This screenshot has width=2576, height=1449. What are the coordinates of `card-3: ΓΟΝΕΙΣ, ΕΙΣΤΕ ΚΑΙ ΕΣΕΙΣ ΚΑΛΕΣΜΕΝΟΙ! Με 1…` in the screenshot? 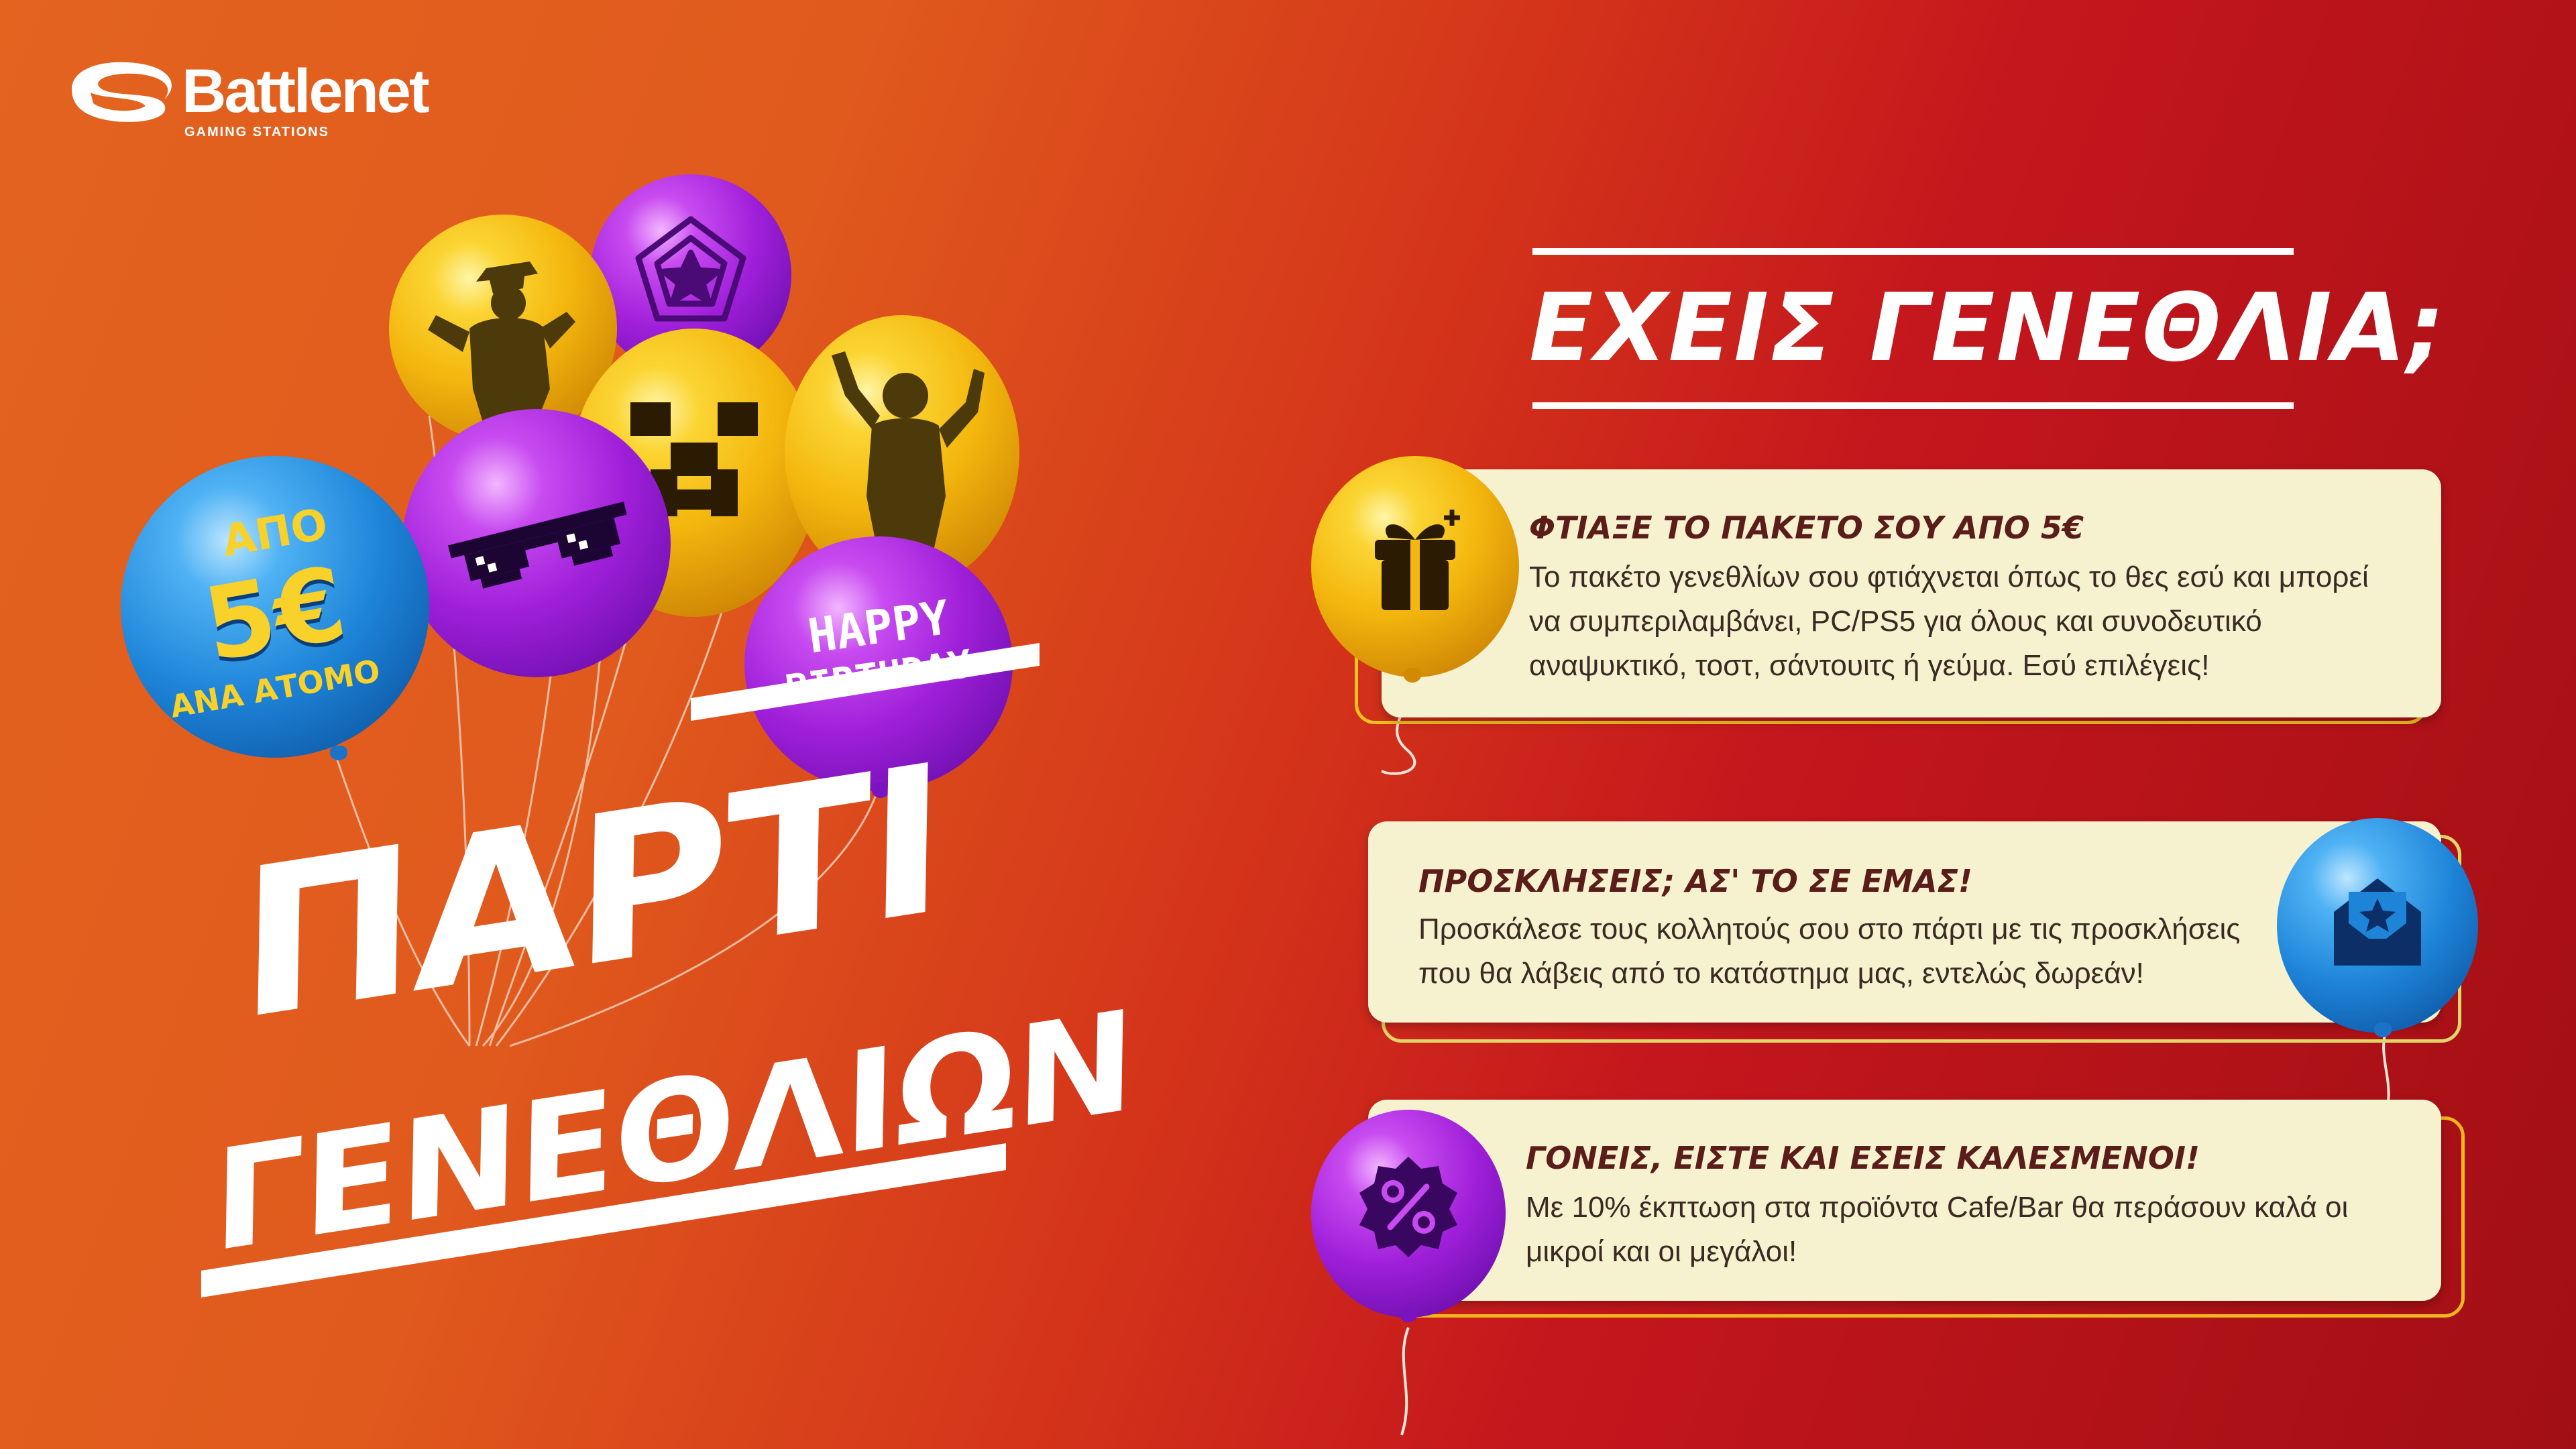 It's located at (1904, 1200).